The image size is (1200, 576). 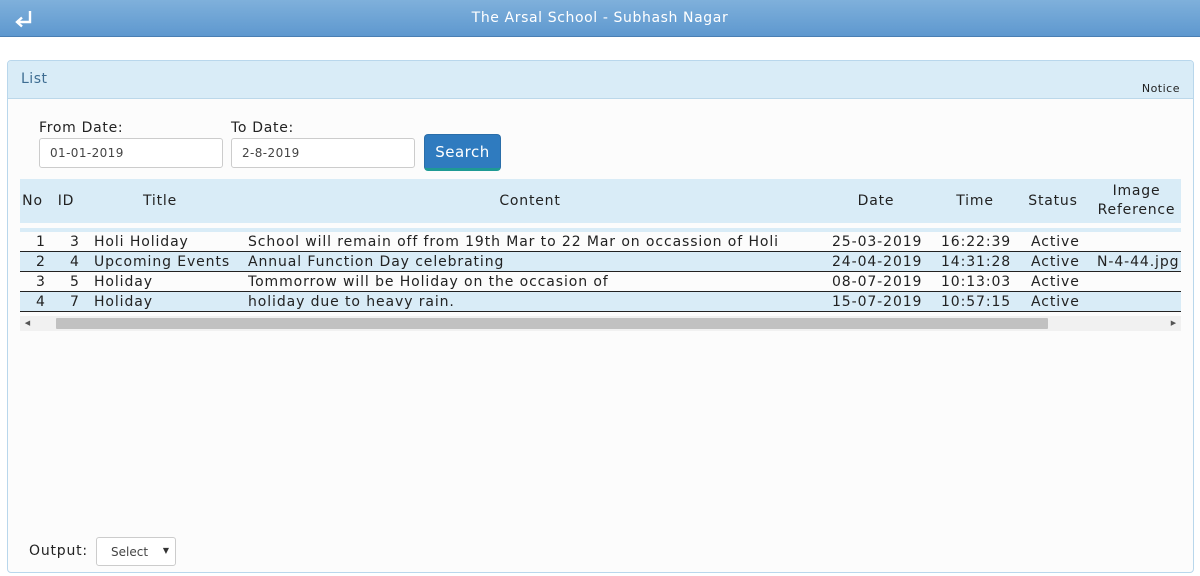 I want to click on cell-title: Upcoming Events, so click(x=162, y=262).